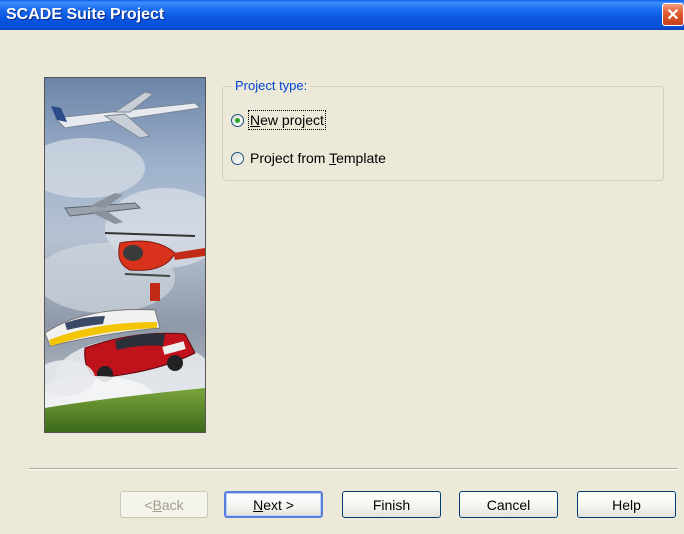 Image resolution: width=684 pixels, height=534 pixels. I want to click on next-button: Next >, so click(273, 504).